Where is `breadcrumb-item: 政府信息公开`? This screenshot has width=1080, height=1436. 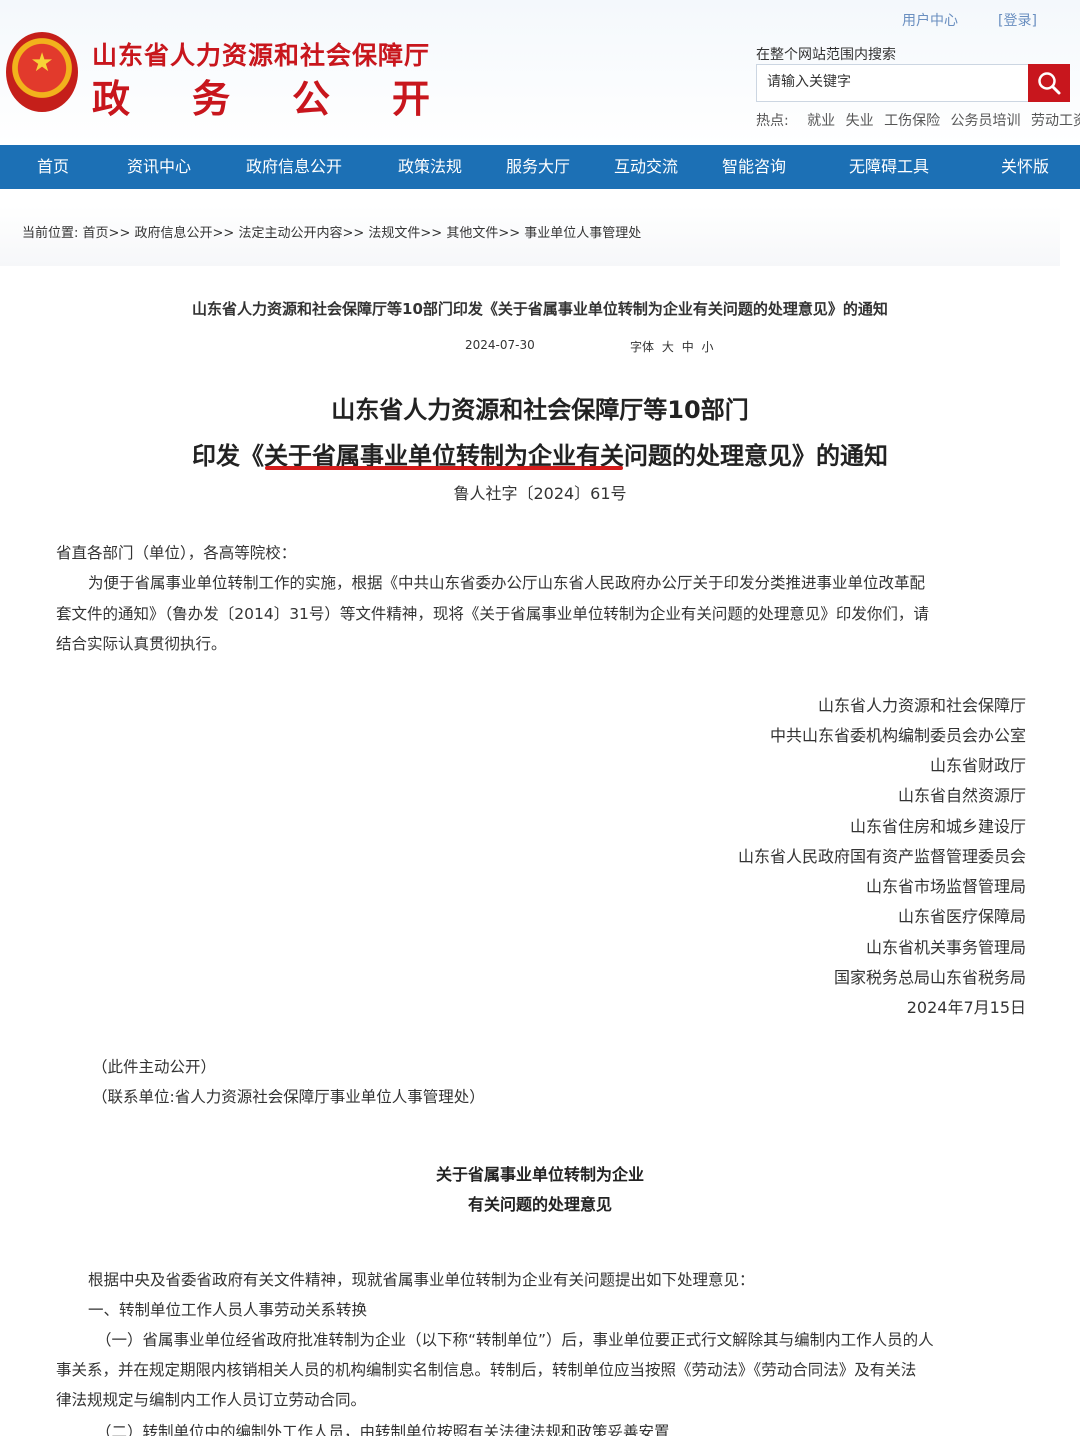 breadcrumb-item: 政府信息公开 is located at coordinates (173, 233).